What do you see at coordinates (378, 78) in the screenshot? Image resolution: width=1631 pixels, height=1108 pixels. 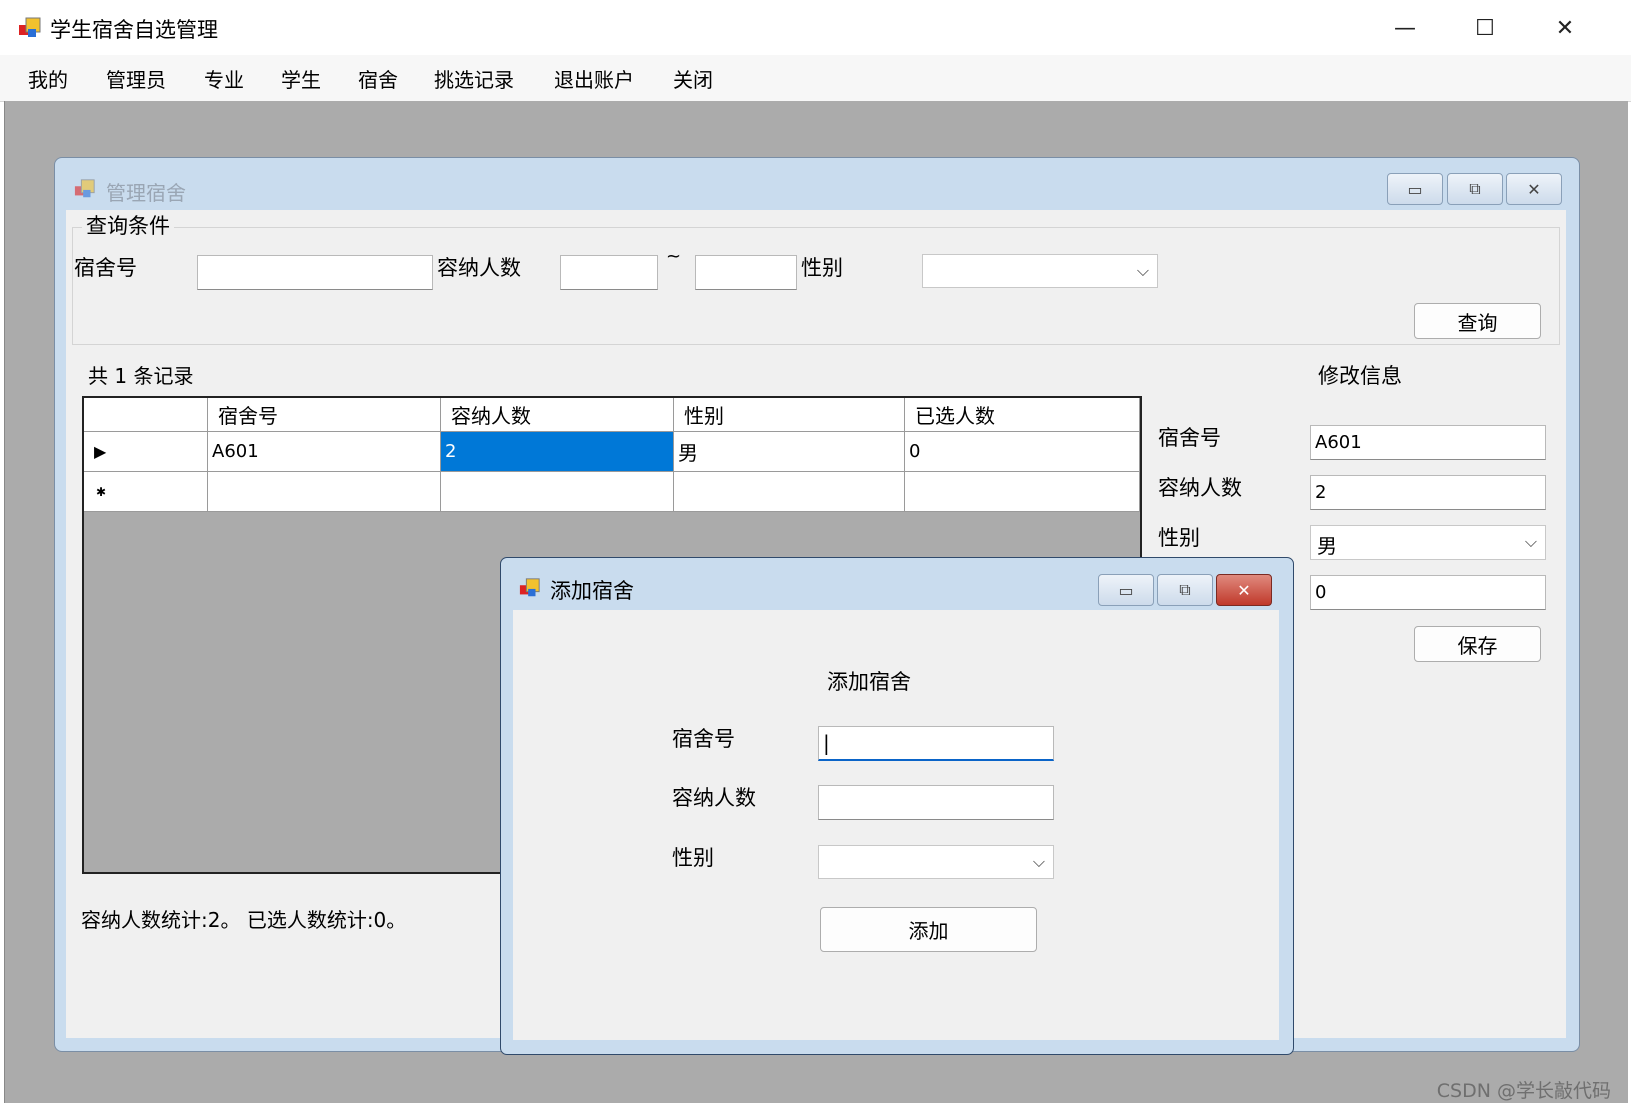 I see `menu-item-dorm: 宿舍` at bounding box center [378, 78].